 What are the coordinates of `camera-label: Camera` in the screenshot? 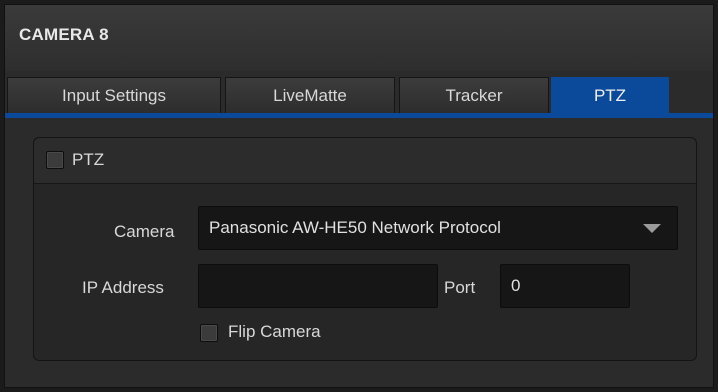 It's located at (144, 231).